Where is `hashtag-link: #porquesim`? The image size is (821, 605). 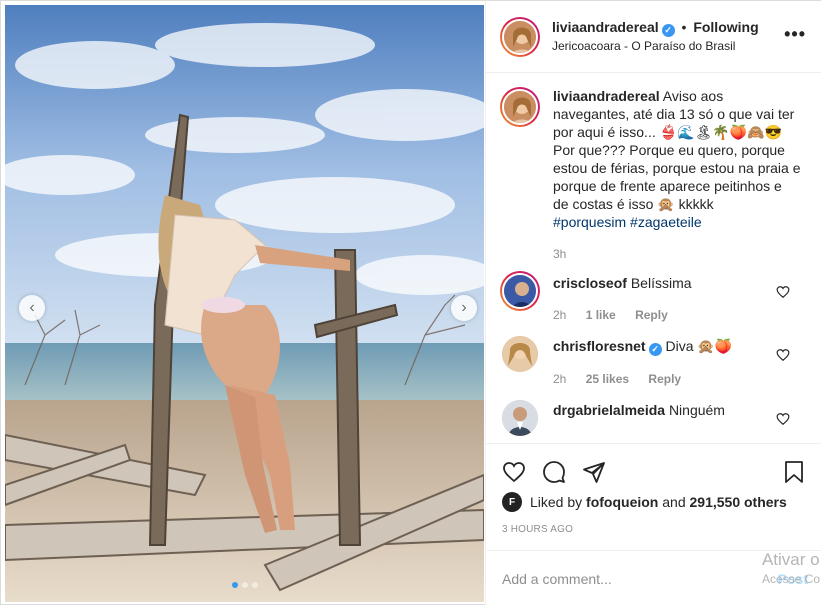
hashtag-link: #porquesim is located at coordinates (589, 222).